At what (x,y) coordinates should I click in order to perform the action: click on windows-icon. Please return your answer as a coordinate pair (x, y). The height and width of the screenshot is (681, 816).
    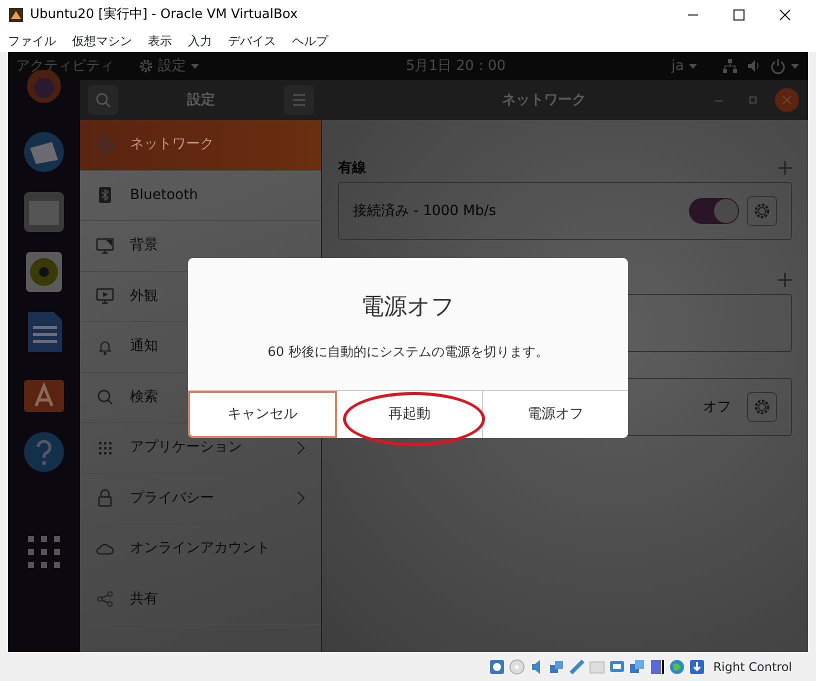
    Looking at the image, I should click on (637, 666).